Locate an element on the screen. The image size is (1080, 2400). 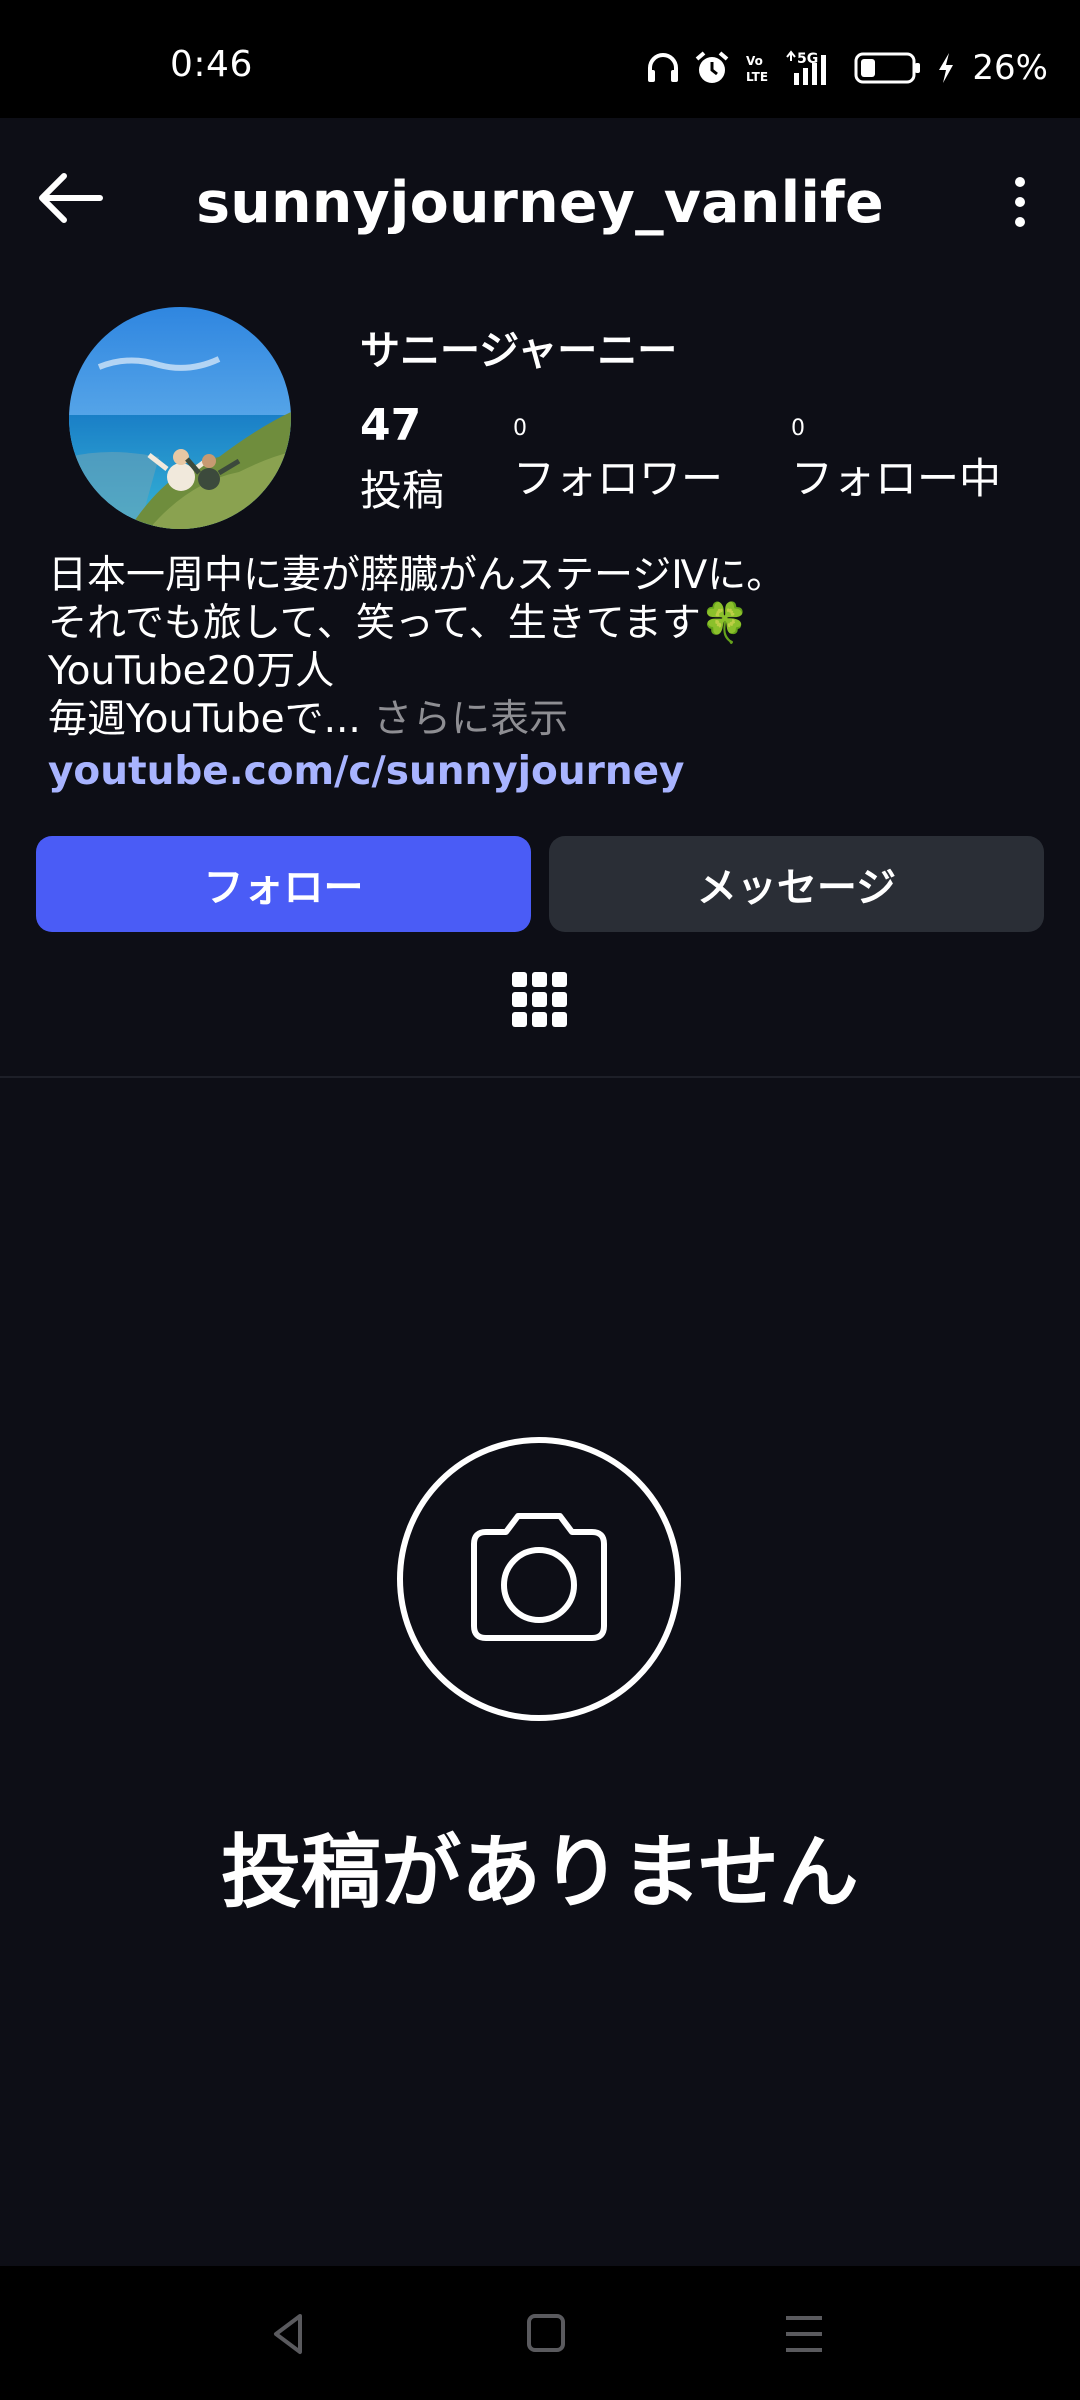
tab-divider is located at coordinates (540, 1077).